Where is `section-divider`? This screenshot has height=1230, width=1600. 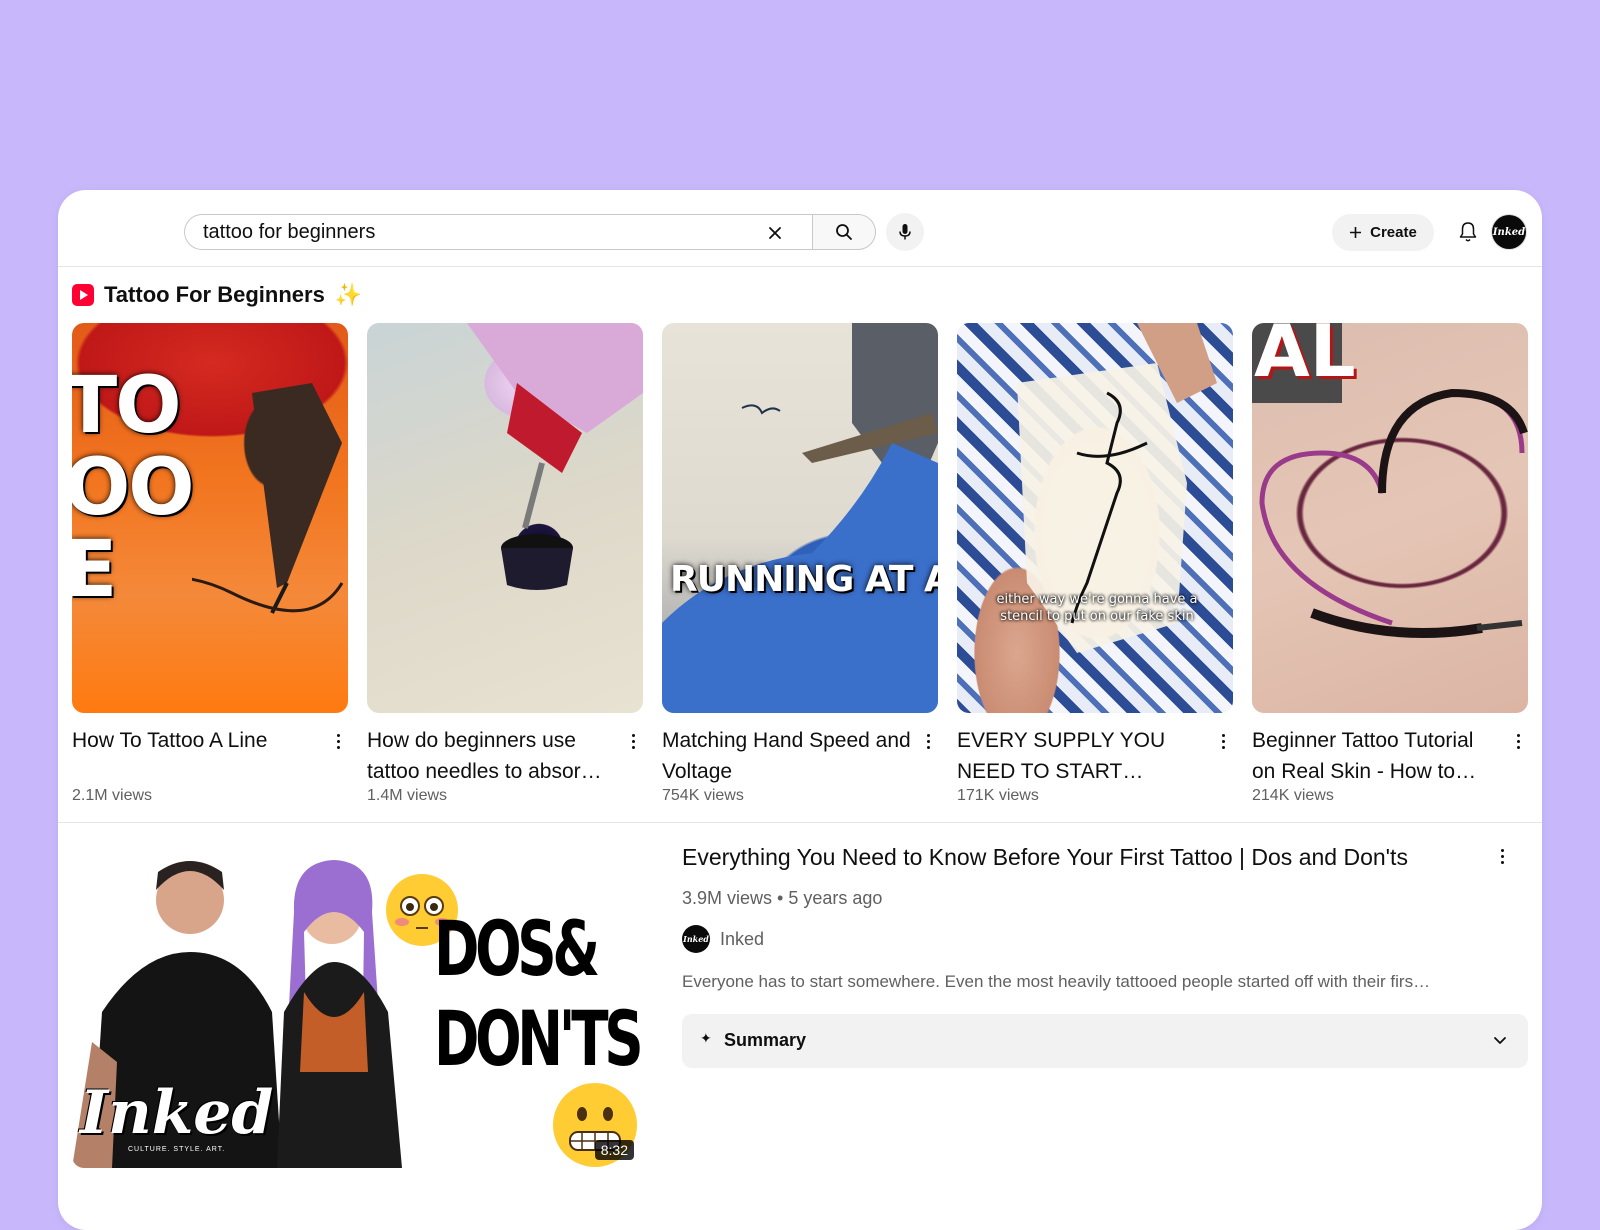 section-divider is located at coordinates (800, 822).